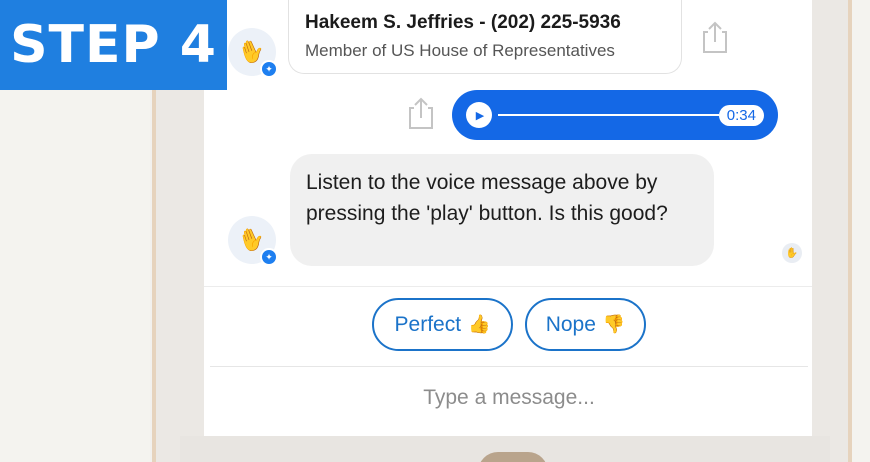  Describe the element at coordinates (509, 366) in the screenshot. I see `composer-divider` at that location.